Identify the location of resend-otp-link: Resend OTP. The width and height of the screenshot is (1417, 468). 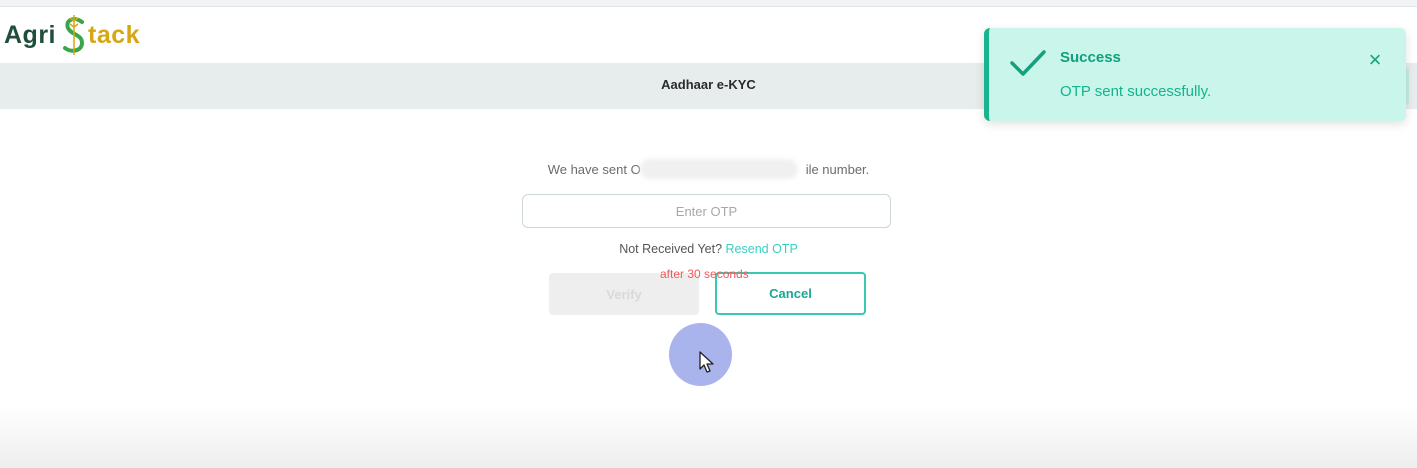
(762, 249).